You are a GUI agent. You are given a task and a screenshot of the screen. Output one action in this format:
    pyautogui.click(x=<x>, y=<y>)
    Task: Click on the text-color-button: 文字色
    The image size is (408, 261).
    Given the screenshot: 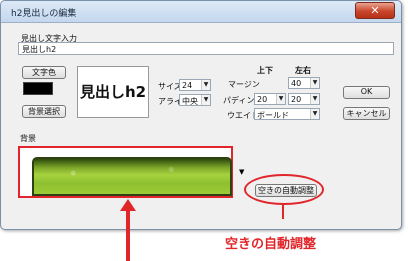 What is the action you would take?
    pyautogui.click(x=44, y=72)
    